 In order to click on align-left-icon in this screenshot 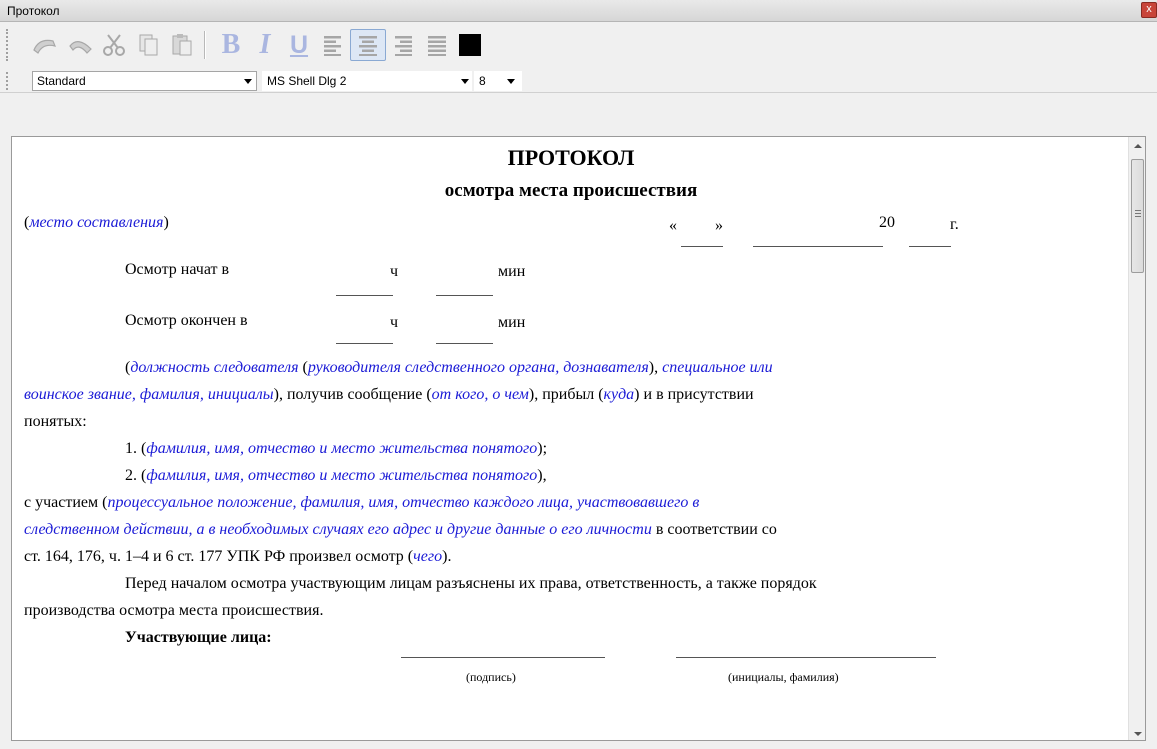, I will do `click(332, 46)`.